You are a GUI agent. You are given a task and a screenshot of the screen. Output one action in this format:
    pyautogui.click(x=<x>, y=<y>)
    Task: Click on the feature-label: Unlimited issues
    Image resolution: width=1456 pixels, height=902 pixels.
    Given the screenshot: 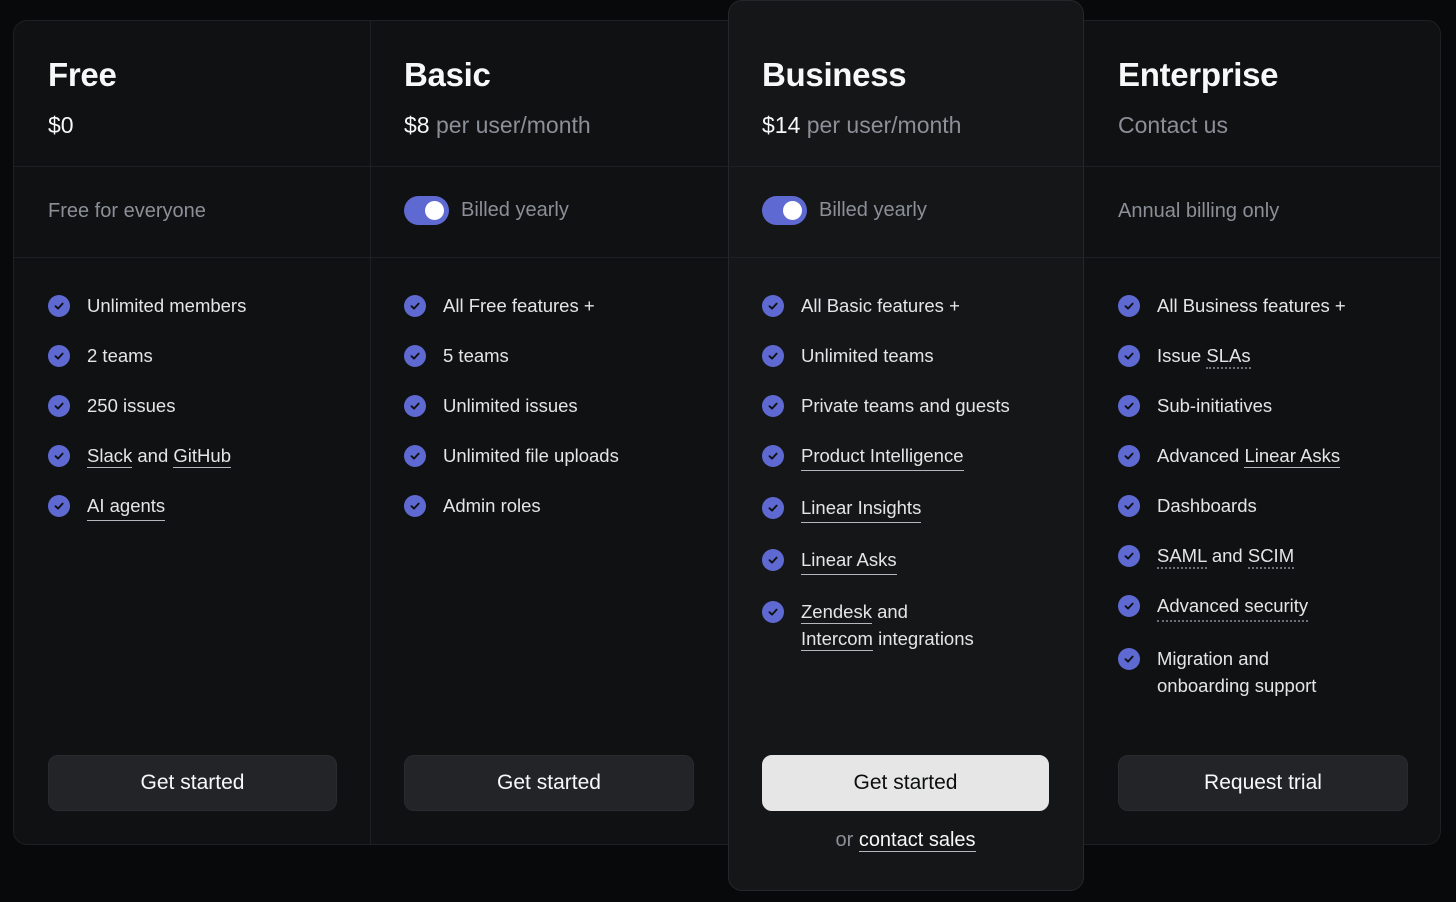 What is the action you would take?
    pyautogui.click(x=510, y=405)
    